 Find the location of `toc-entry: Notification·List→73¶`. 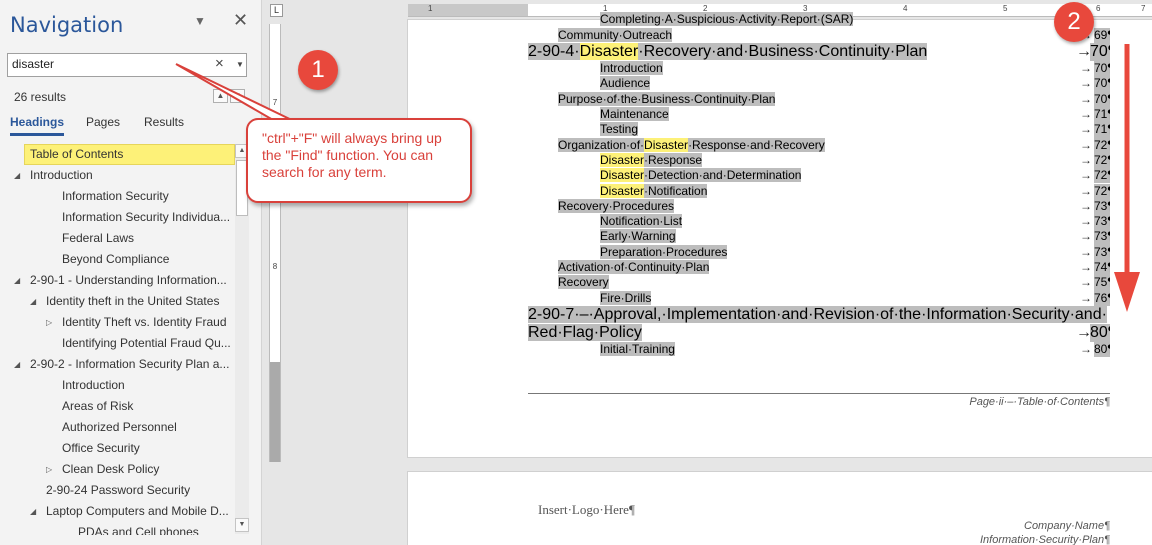

toc-entry: Notification·List→73¶ is located at coordinates (855, 222).